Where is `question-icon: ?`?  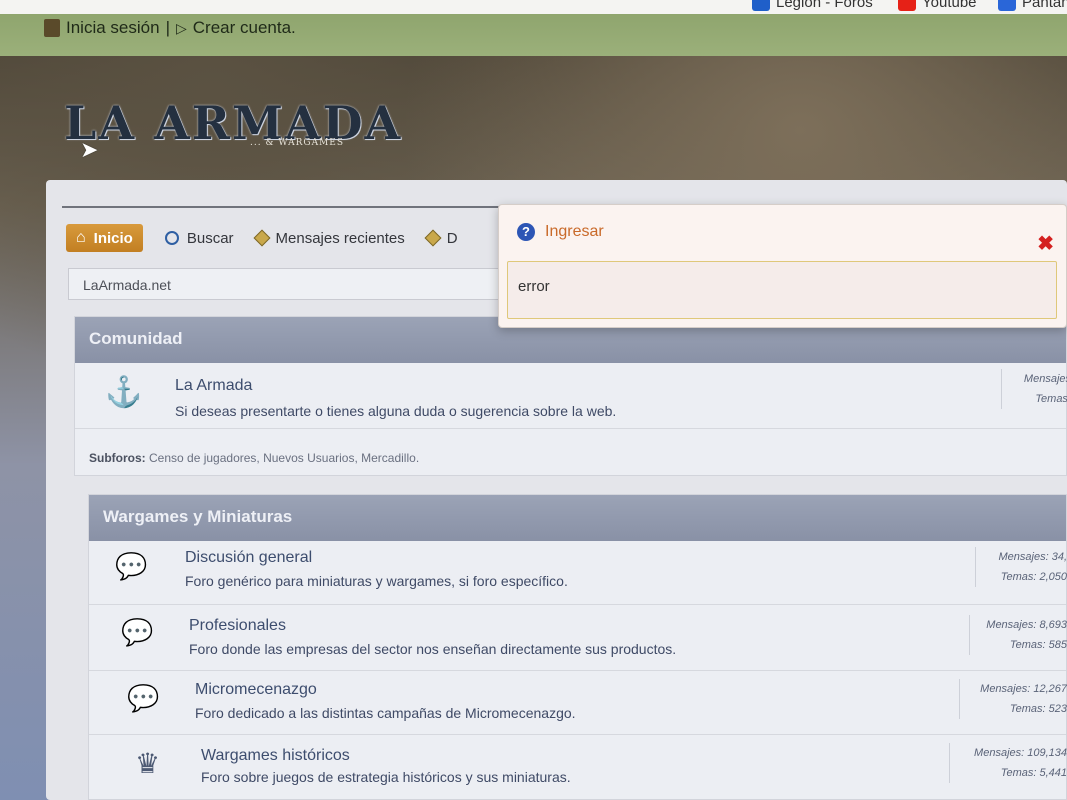 question-icon: ? is located at coordinates (526, 232).